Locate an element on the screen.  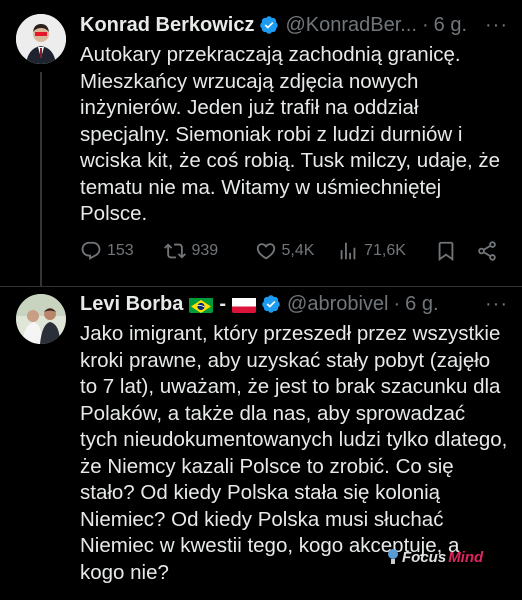
share-icon is located at coordinates (487, 251).